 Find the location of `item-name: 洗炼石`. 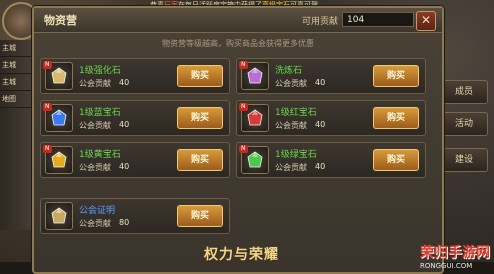

item-name: 洗炼石 is located at coordinates (289, 71).